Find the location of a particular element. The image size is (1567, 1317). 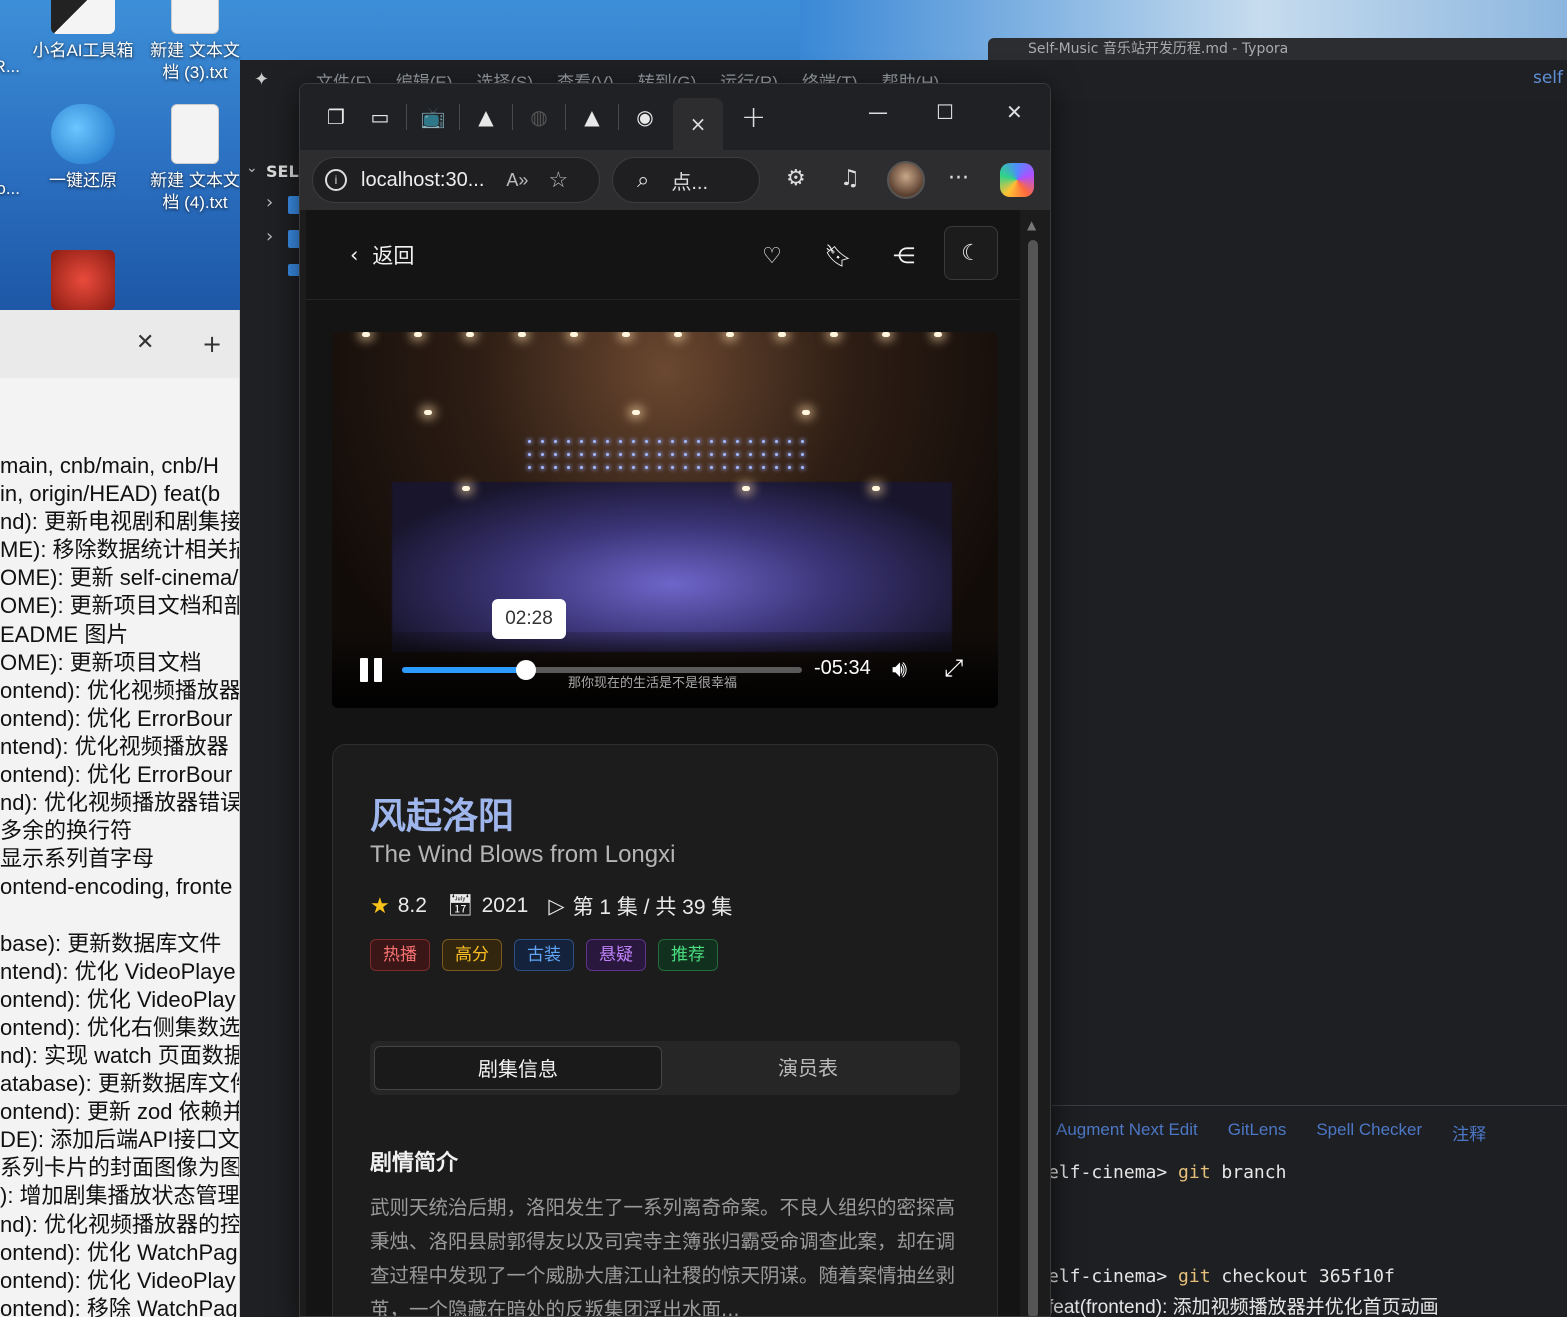

volume-icon: 🔊︎ is located at coordinates (899, 669).